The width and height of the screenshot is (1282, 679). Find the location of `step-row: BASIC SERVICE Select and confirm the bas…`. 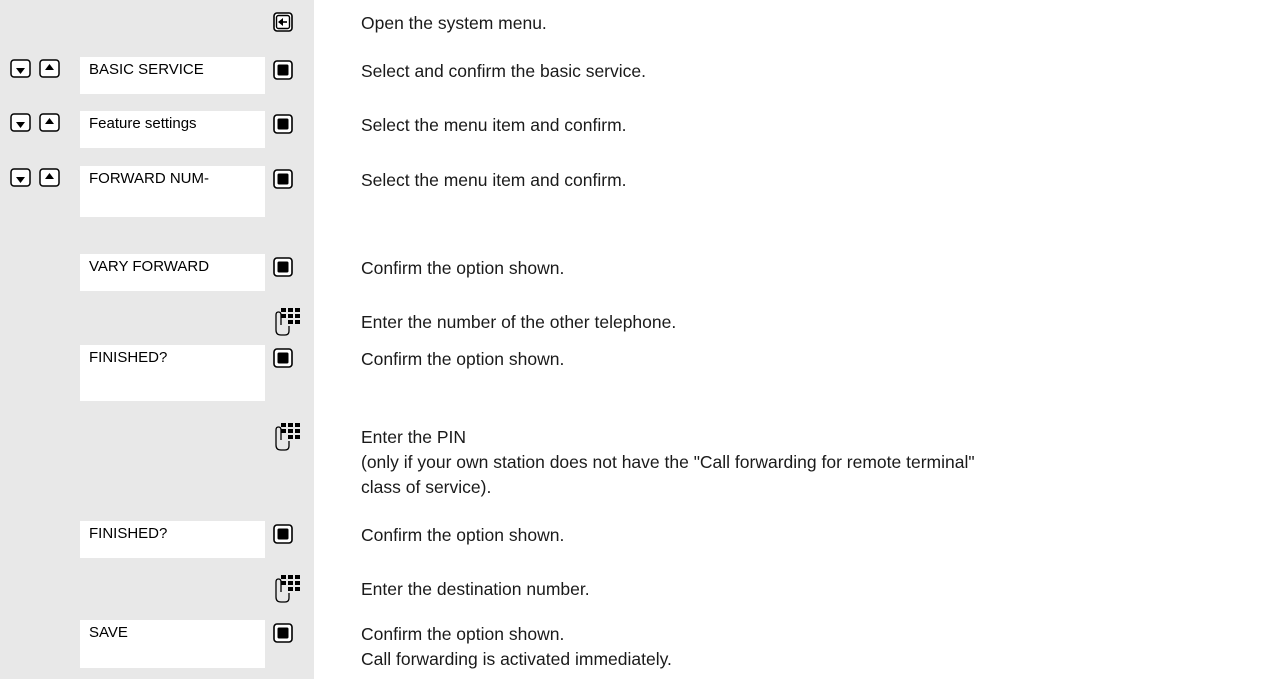

step-row: BASIC SERVICE Select and confirm the bas… is located at coordinates (641, 75).